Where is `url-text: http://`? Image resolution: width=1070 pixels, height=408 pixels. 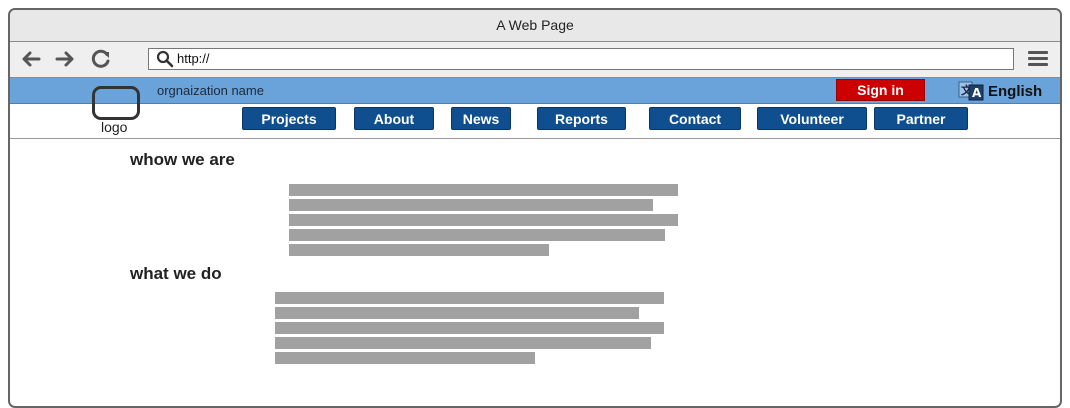
url-text: http:// is located at coordinates (193, 58).